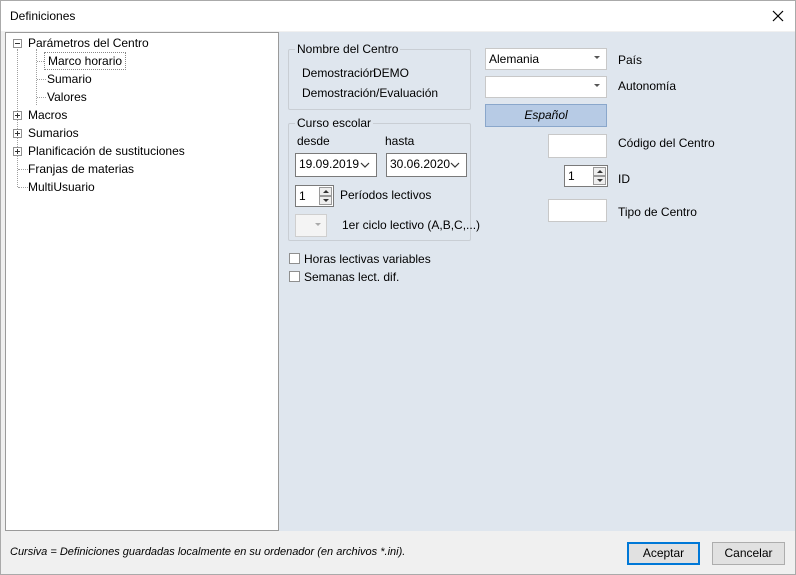 The width and height of the screenshot is (796, 575). What do you see at coordinates (386, 195) in the screenshot?
I see `periodos-lectivos-label: Períodos lectivos` at bounding box center [386, 195].